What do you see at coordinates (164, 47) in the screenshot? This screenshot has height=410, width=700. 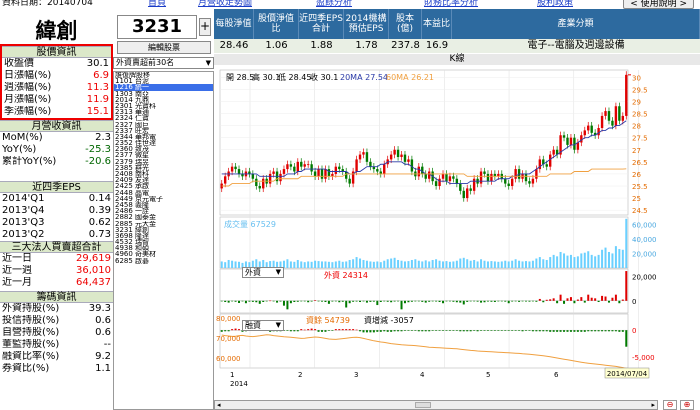 I see `edit-stock-button: 編輯股票` at bounding box center [164, 47].